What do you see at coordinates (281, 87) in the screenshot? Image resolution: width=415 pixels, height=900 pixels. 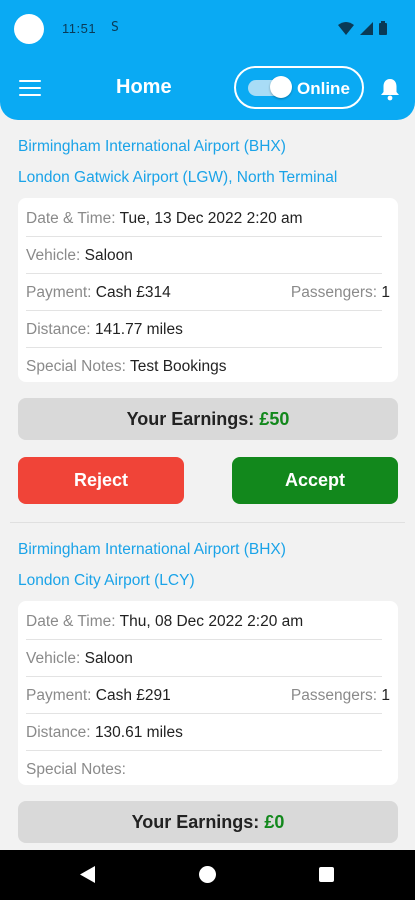 I see `switch-knob` at bounding box center [281, 87].